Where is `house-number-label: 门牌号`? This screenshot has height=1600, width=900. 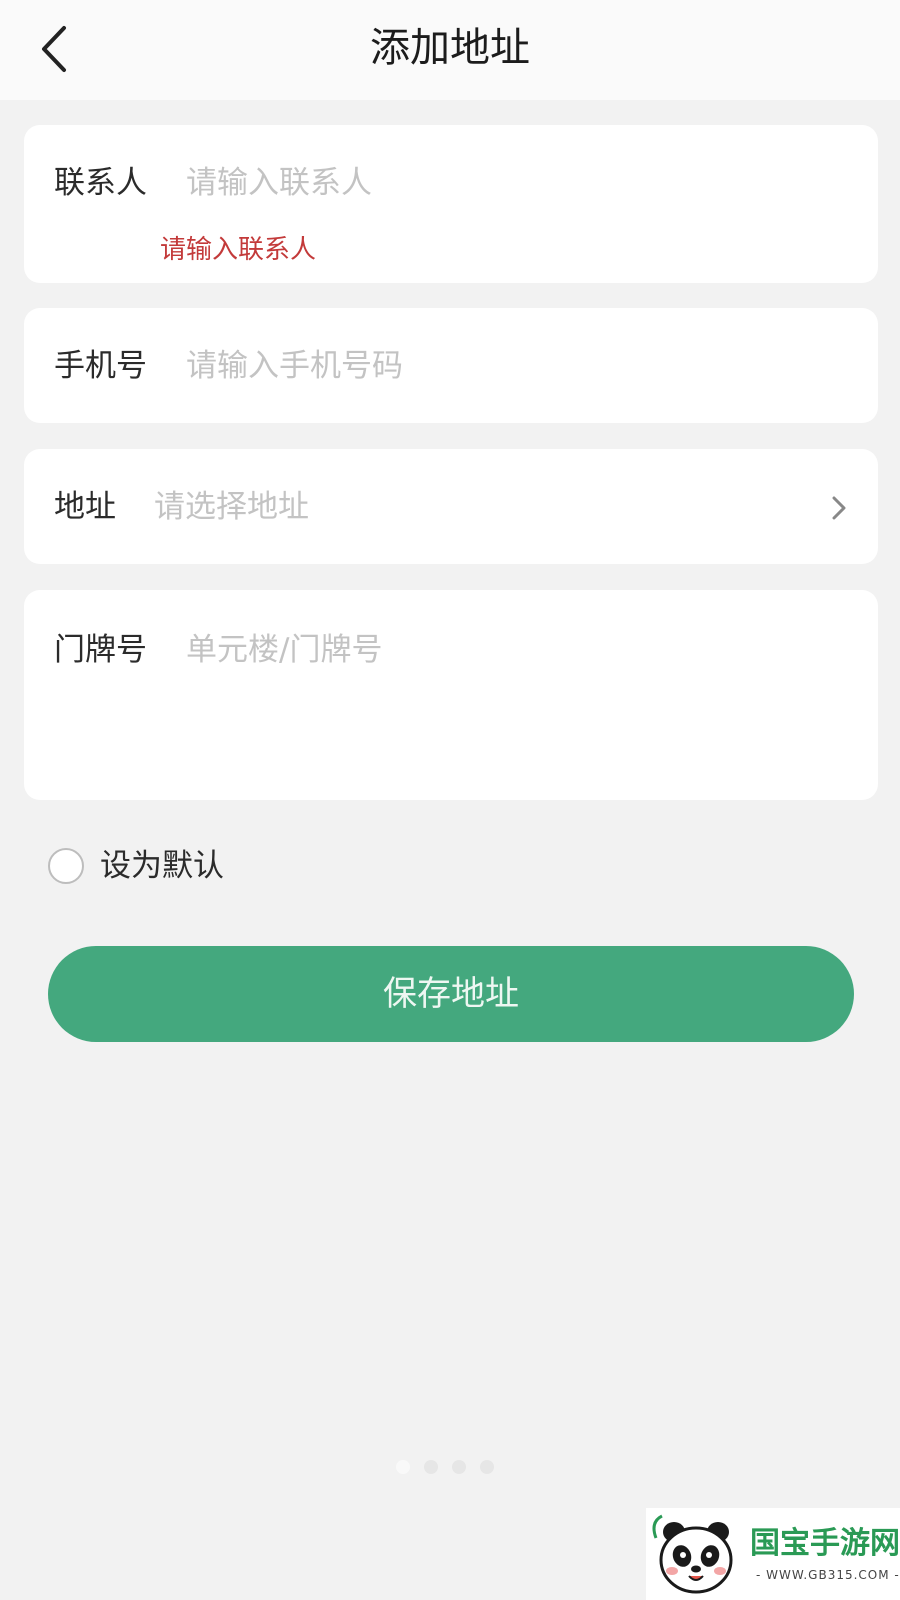
house-number-label: 门牌号 is located at coordinates (100, 650).